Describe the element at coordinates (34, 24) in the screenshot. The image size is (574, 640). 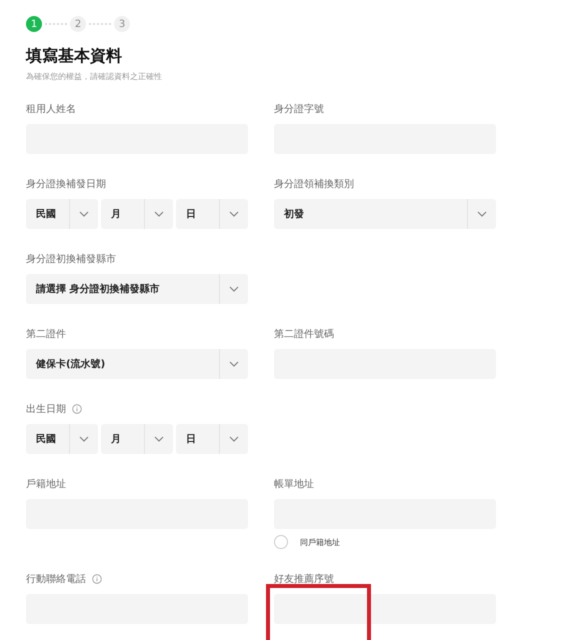
I see `step-indicator: 1` at that location.